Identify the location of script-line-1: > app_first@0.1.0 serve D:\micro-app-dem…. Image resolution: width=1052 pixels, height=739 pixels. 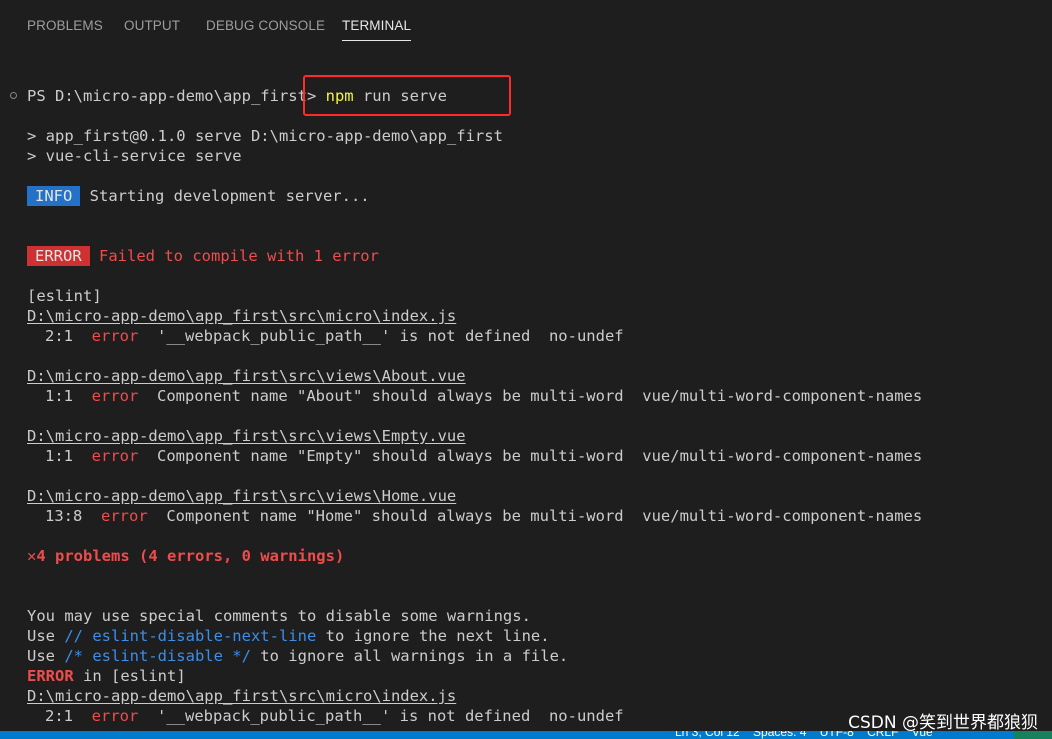
(265, 136).